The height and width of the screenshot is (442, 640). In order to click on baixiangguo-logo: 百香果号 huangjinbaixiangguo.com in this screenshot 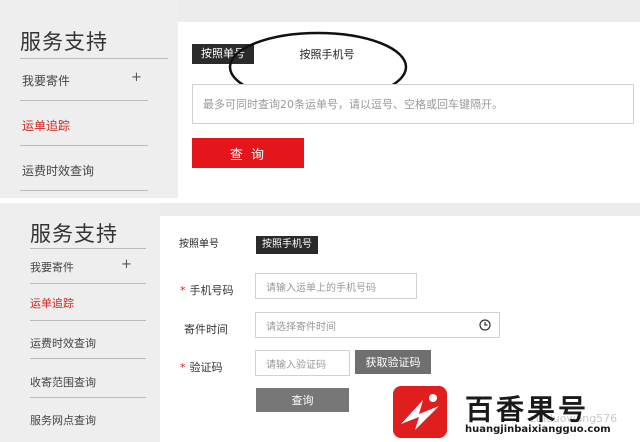, I will do `click(516, 413)`.